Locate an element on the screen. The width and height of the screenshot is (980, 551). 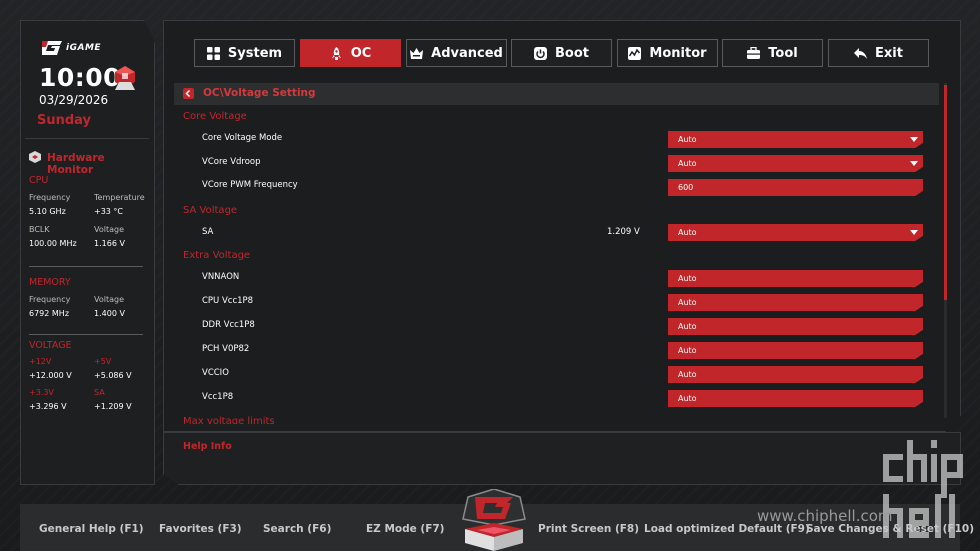
v33-label: +3.3V is located at coordinates (41, 392).